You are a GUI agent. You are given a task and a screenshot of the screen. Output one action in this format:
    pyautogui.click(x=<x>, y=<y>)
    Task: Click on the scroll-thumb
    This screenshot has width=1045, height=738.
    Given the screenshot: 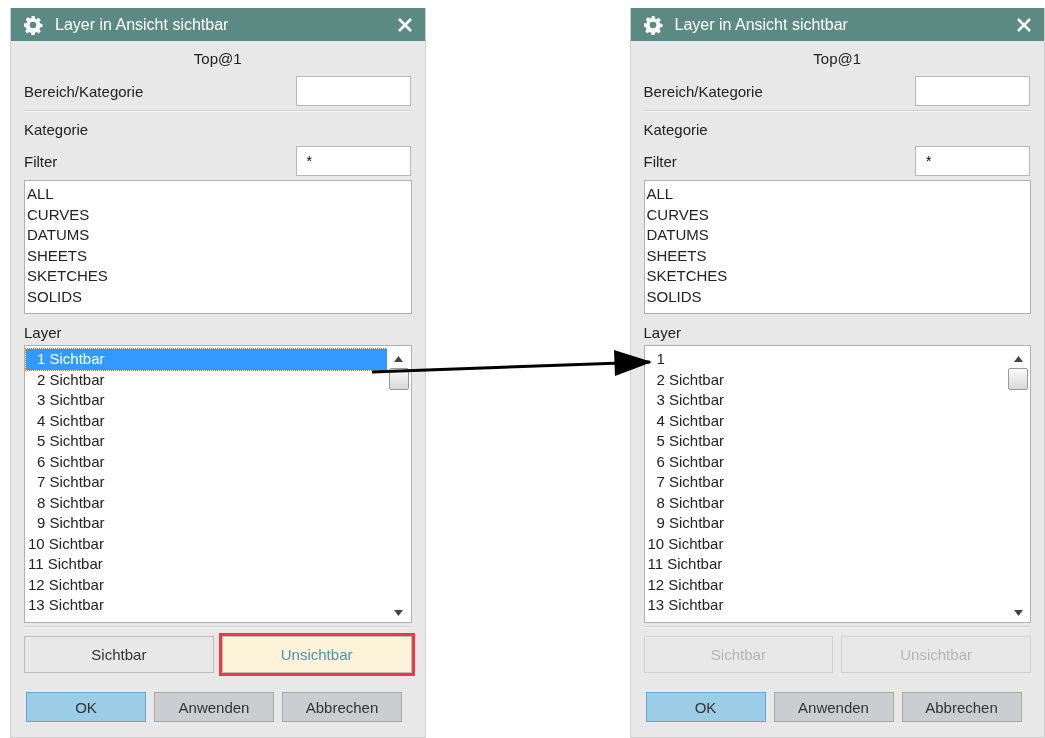 What is the action you would take?
    pyautogui.click(x=1018, y=379)
    